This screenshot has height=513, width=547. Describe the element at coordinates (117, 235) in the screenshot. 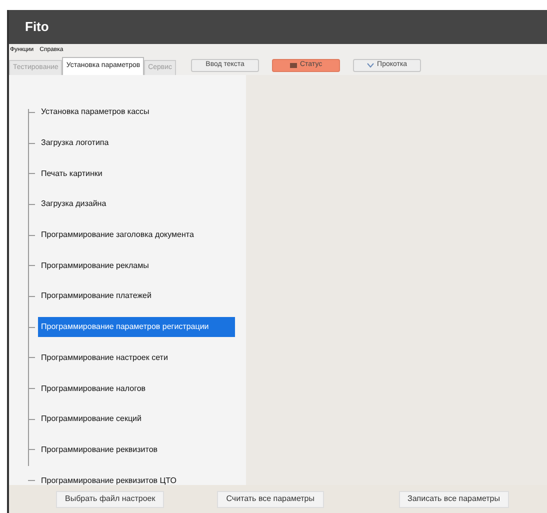

I see `tree-item: Программирование заголовка документа` at that location.